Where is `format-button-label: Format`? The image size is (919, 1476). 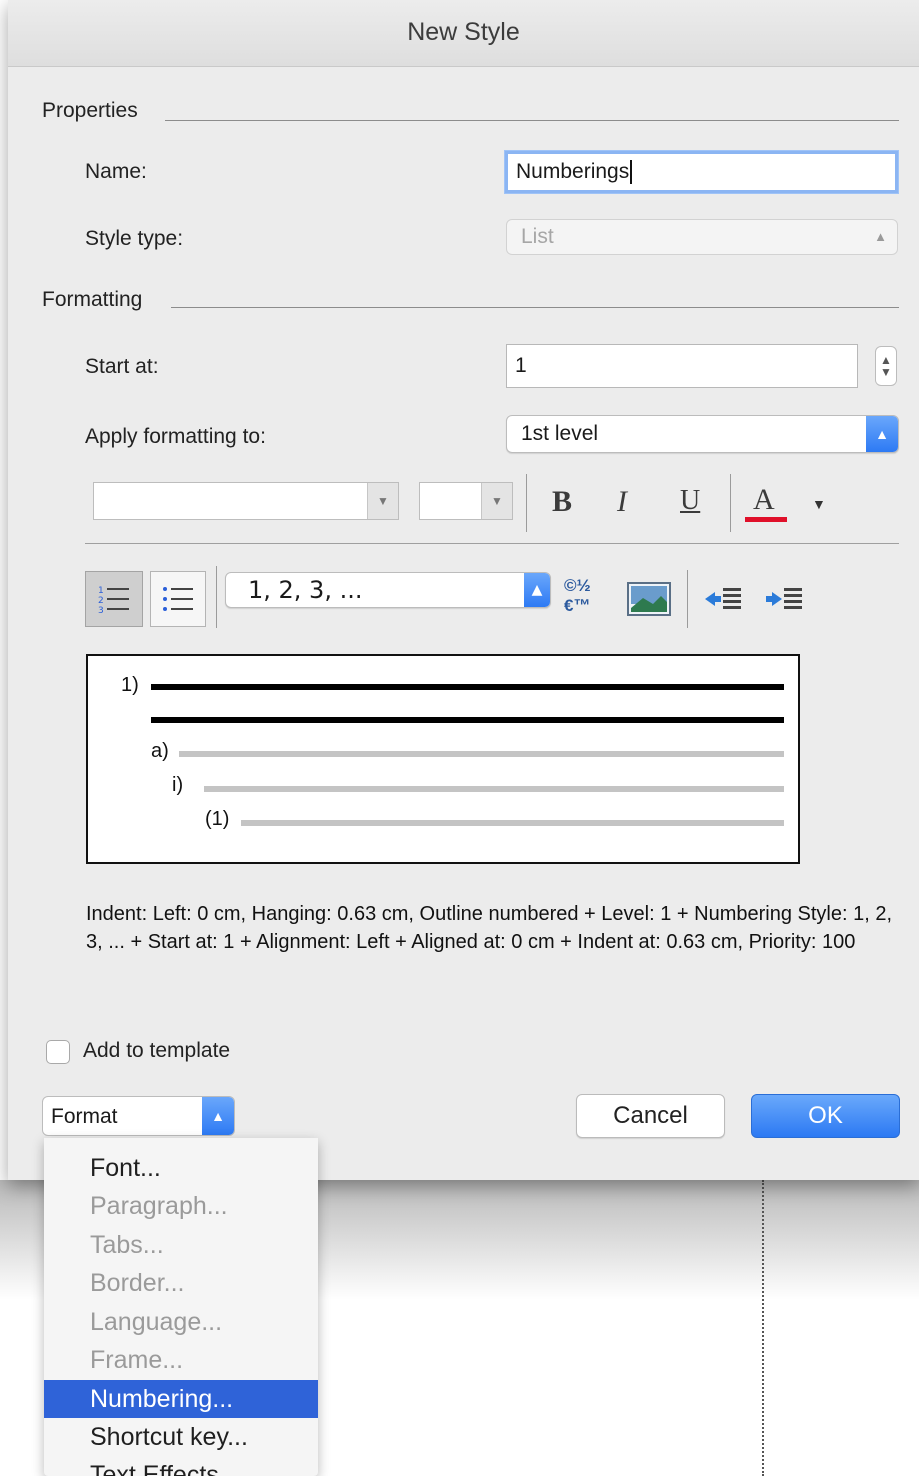 format-button-label: Format is located at coordinates (84, 1116).